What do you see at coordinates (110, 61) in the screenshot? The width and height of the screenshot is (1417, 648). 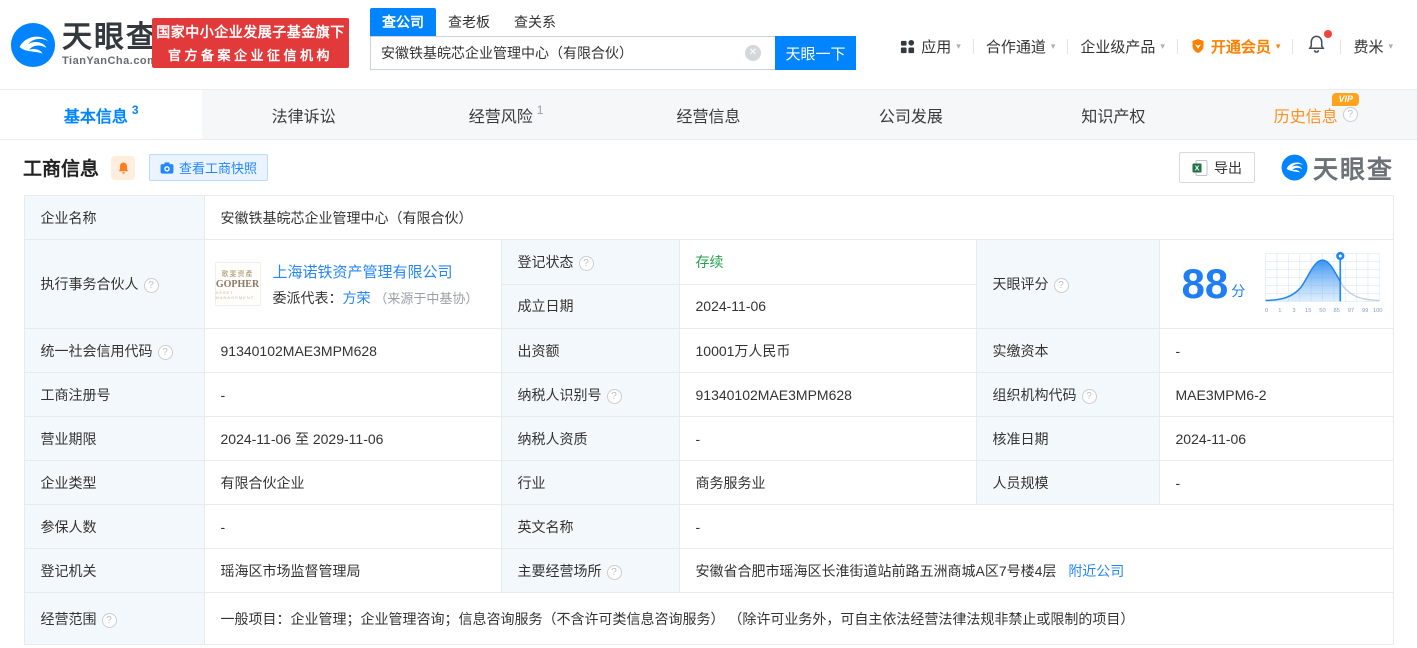 I see `brand-domain: TianYanCha.com` at bounding box center [110, 61].